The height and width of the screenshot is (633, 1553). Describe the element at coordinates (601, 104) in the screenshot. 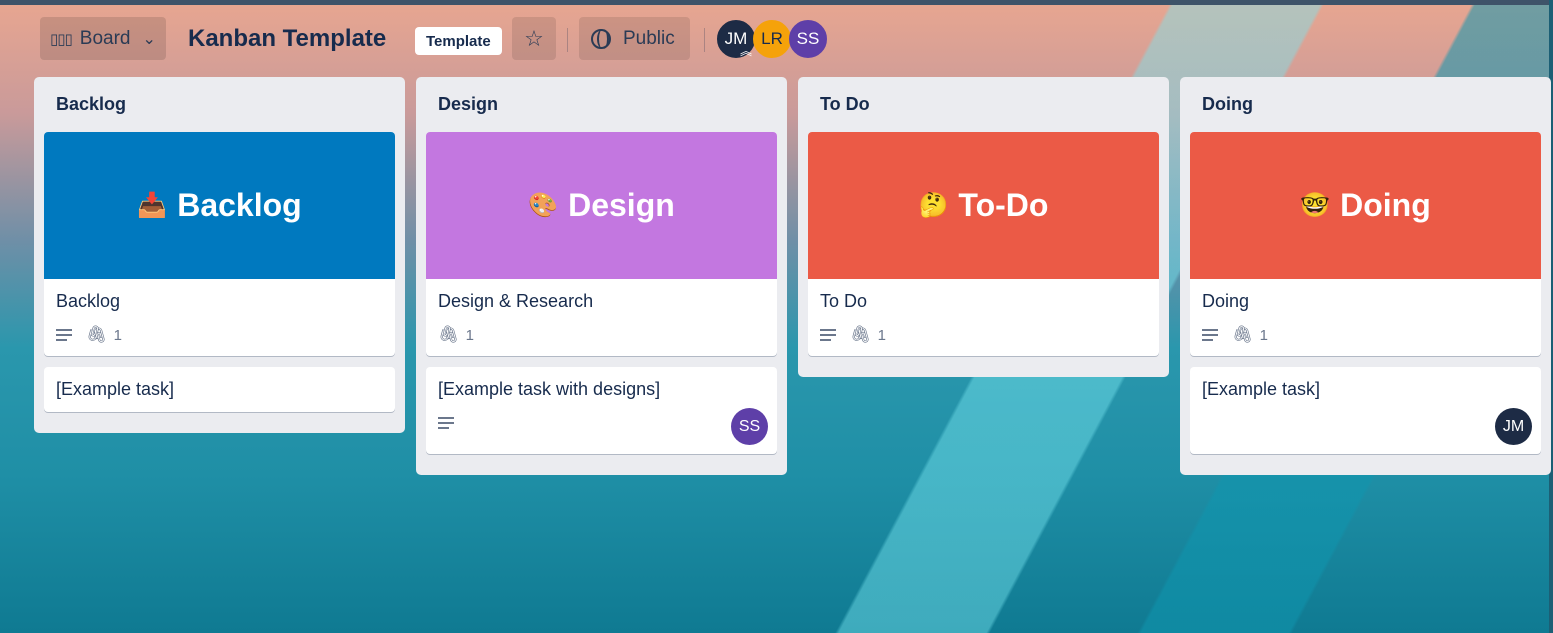

I see `list-title: Design` at that location.